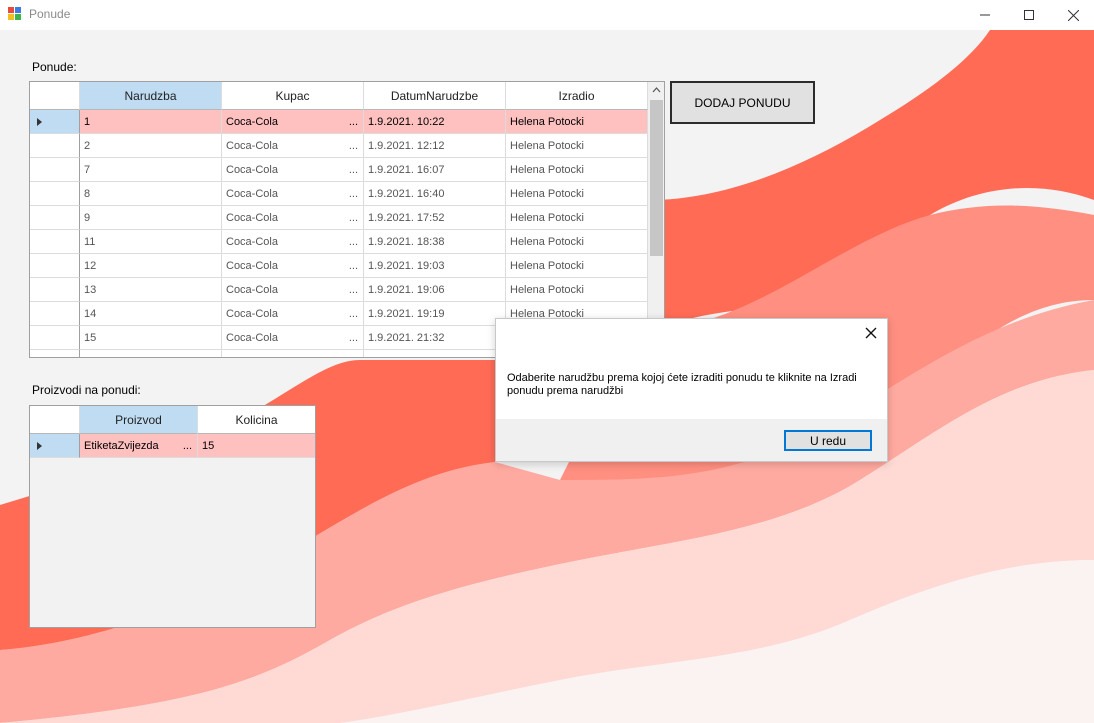 The width and height of the screenshot is (1094, 723). Describe the element at coordinates (151, 170) in the screenshot. I see `cell-narudzba: 7` at that location.